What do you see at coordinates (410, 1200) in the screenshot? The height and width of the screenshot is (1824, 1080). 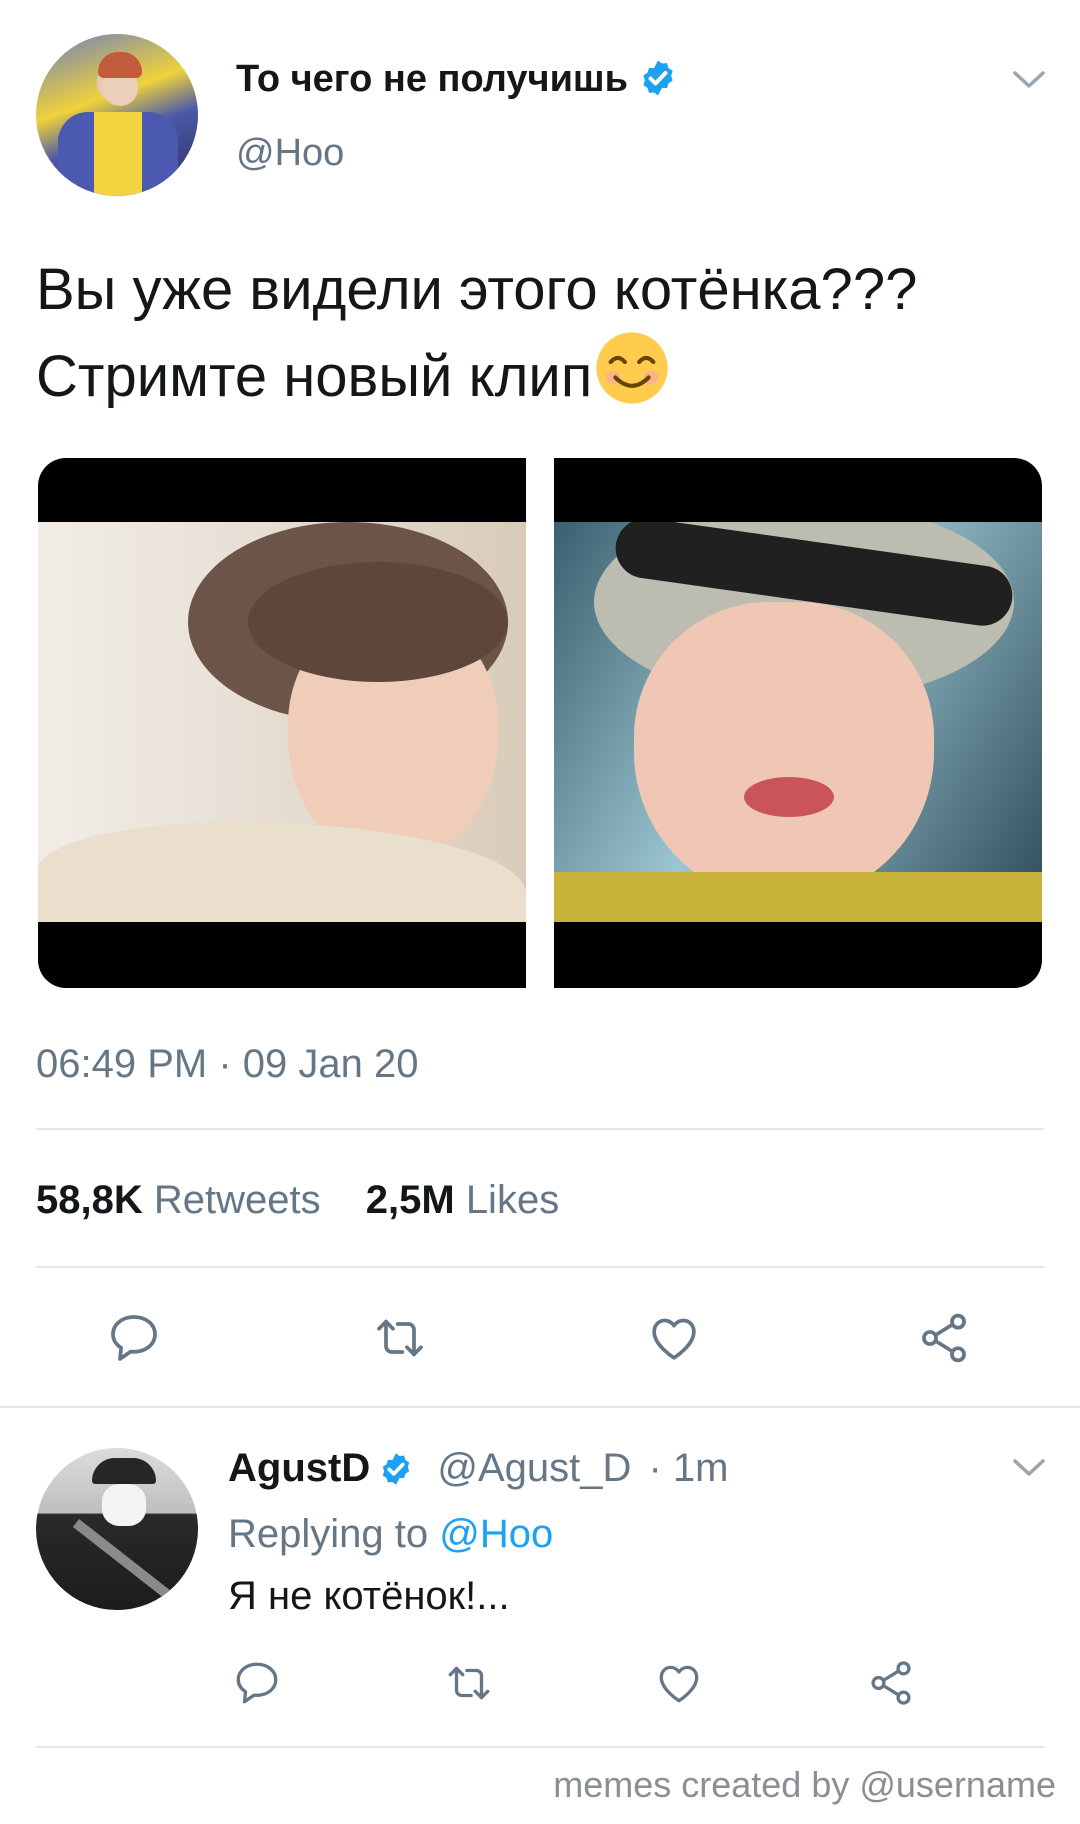 I see `likes-count: 2,5M` at bounding box center [410, 1200].